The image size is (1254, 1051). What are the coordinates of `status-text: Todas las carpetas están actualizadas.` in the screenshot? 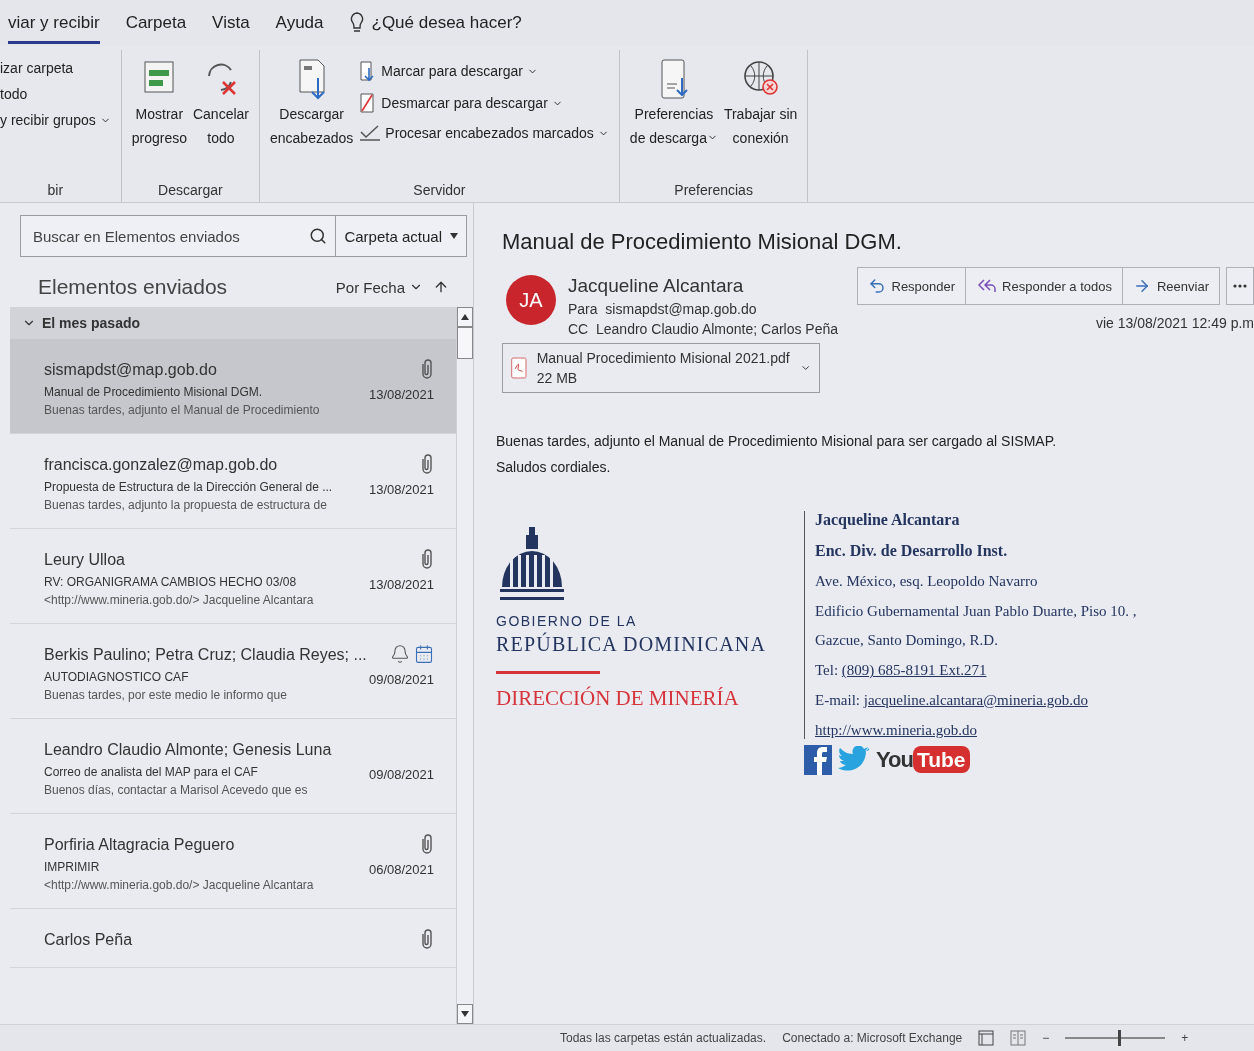 It's located at (663, 1038).